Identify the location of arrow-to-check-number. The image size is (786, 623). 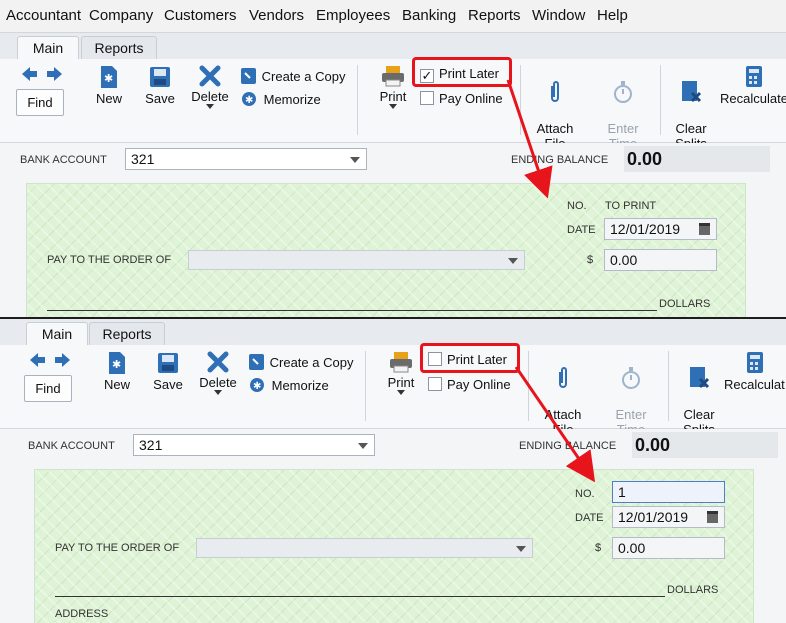
(555, 424).